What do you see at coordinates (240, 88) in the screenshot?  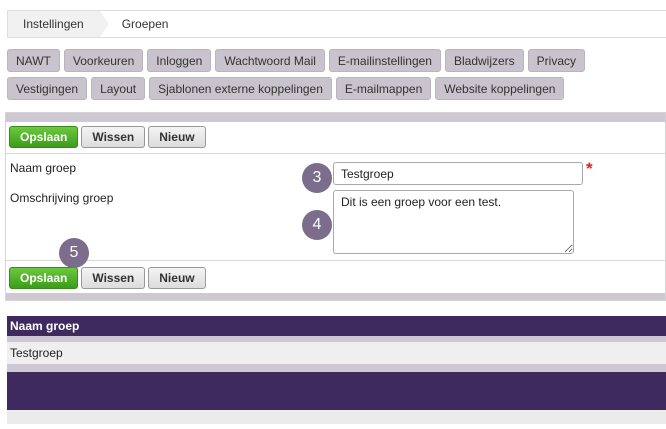 I see `tab-sjablonen-externe-koppelingen: Sjablonen externe koppelingen` at bounding box center [240, 88].